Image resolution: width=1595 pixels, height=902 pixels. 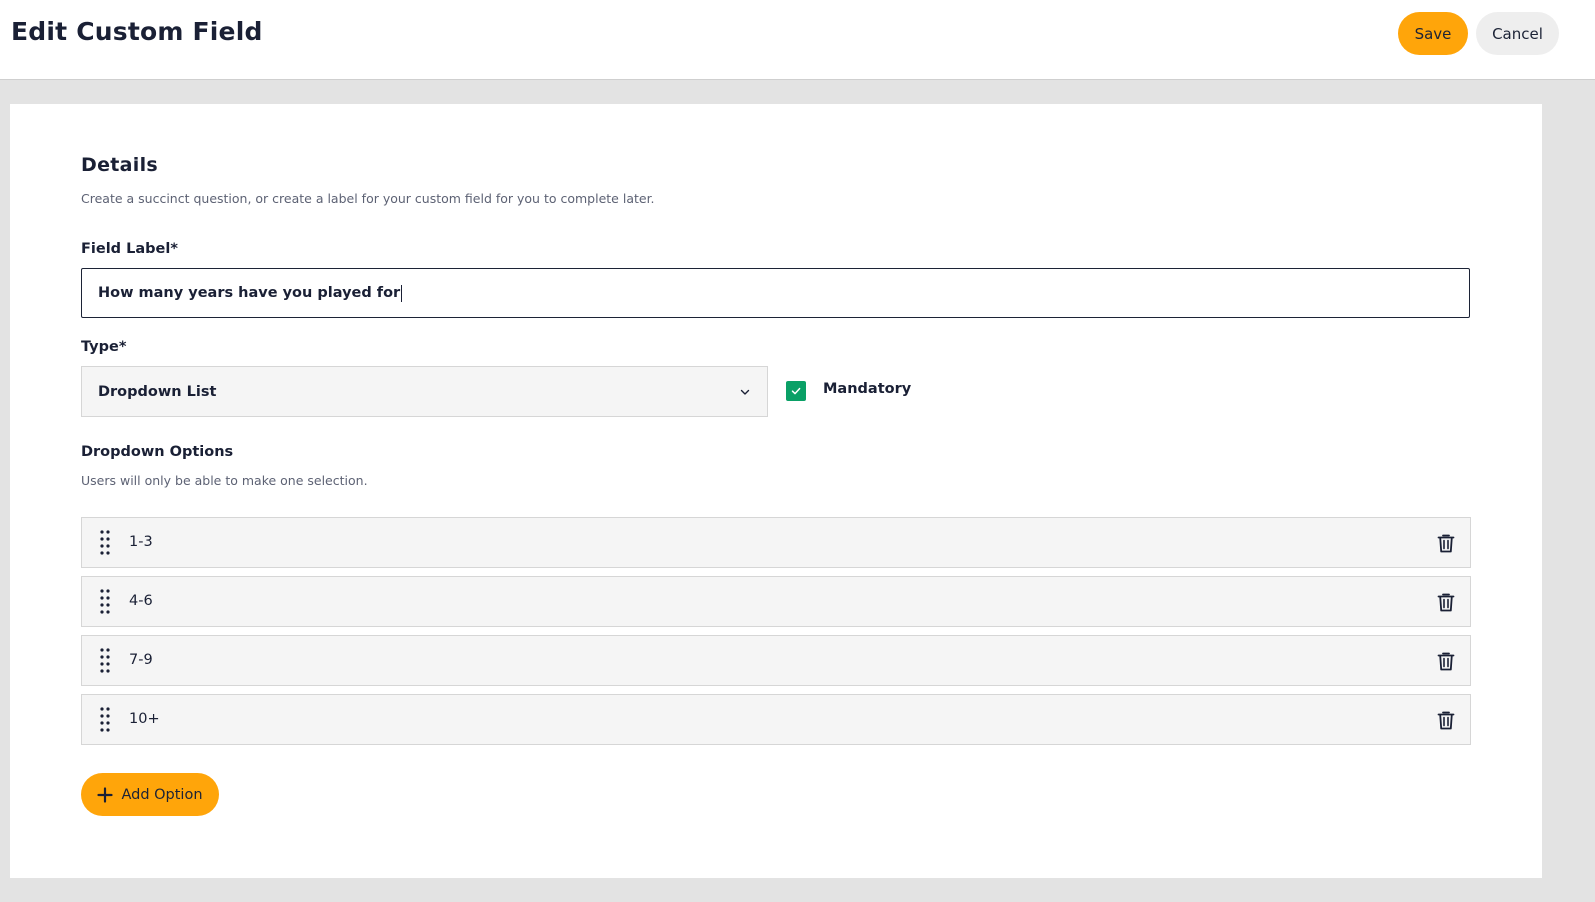 I want to click on header-bar: Edit Custom Field Save Cancel, so click(x=797, y=40).